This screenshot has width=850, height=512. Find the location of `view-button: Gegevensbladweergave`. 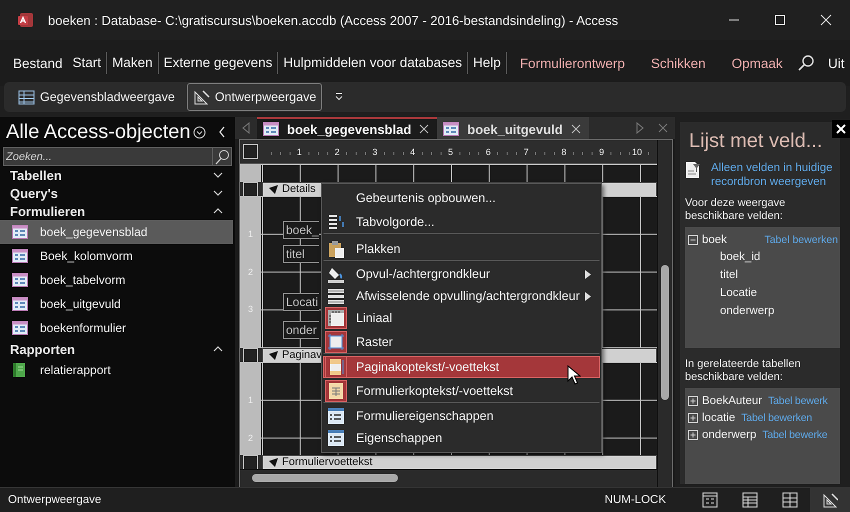

view-button: Gegevensbladweergave is located at coordinates (96, 97).